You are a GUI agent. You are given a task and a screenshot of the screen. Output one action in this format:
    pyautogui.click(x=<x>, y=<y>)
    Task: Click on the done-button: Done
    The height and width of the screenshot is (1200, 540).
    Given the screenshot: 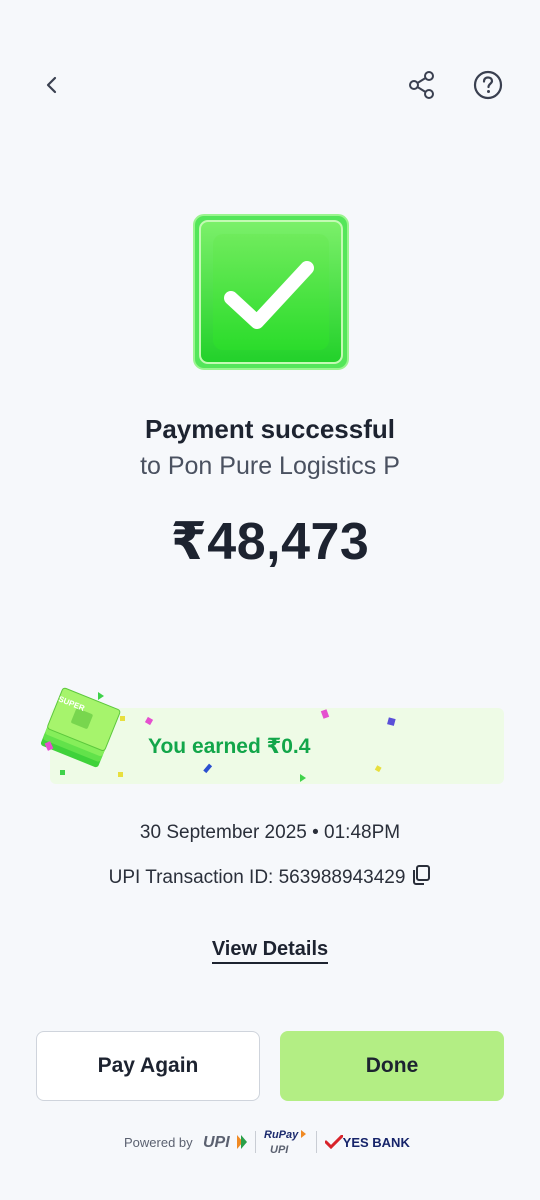 What is the action you would take?
    pyautogui.click(x=392, y=1066)
    